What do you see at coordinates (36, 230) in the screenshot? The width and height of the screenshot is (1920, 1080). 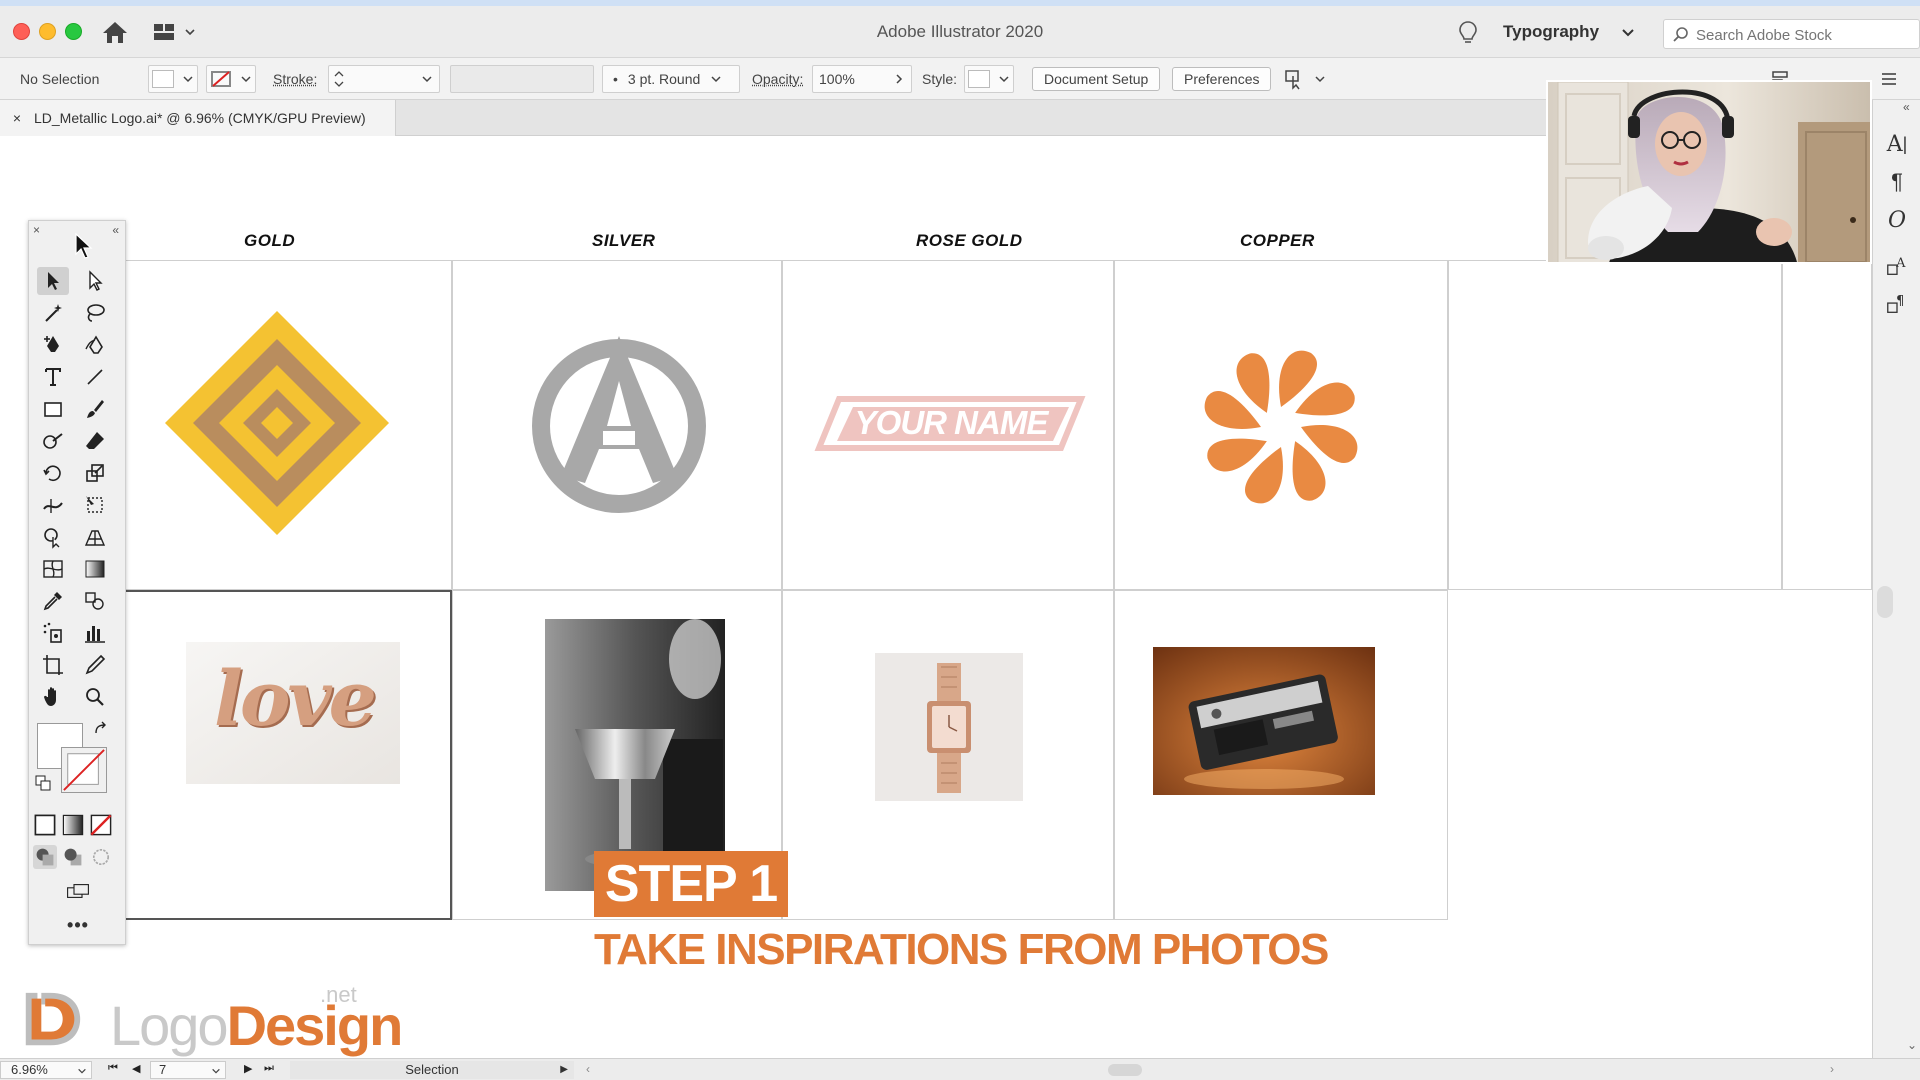 I see `close-panel-icon: ×` at bounding box center [36, 230].